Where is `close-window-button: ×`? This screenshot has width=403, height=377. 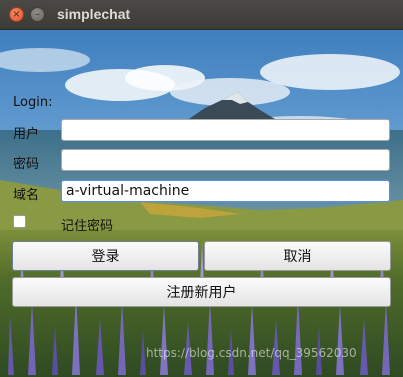
close-window-button: × is located at coordinates (16, 14).